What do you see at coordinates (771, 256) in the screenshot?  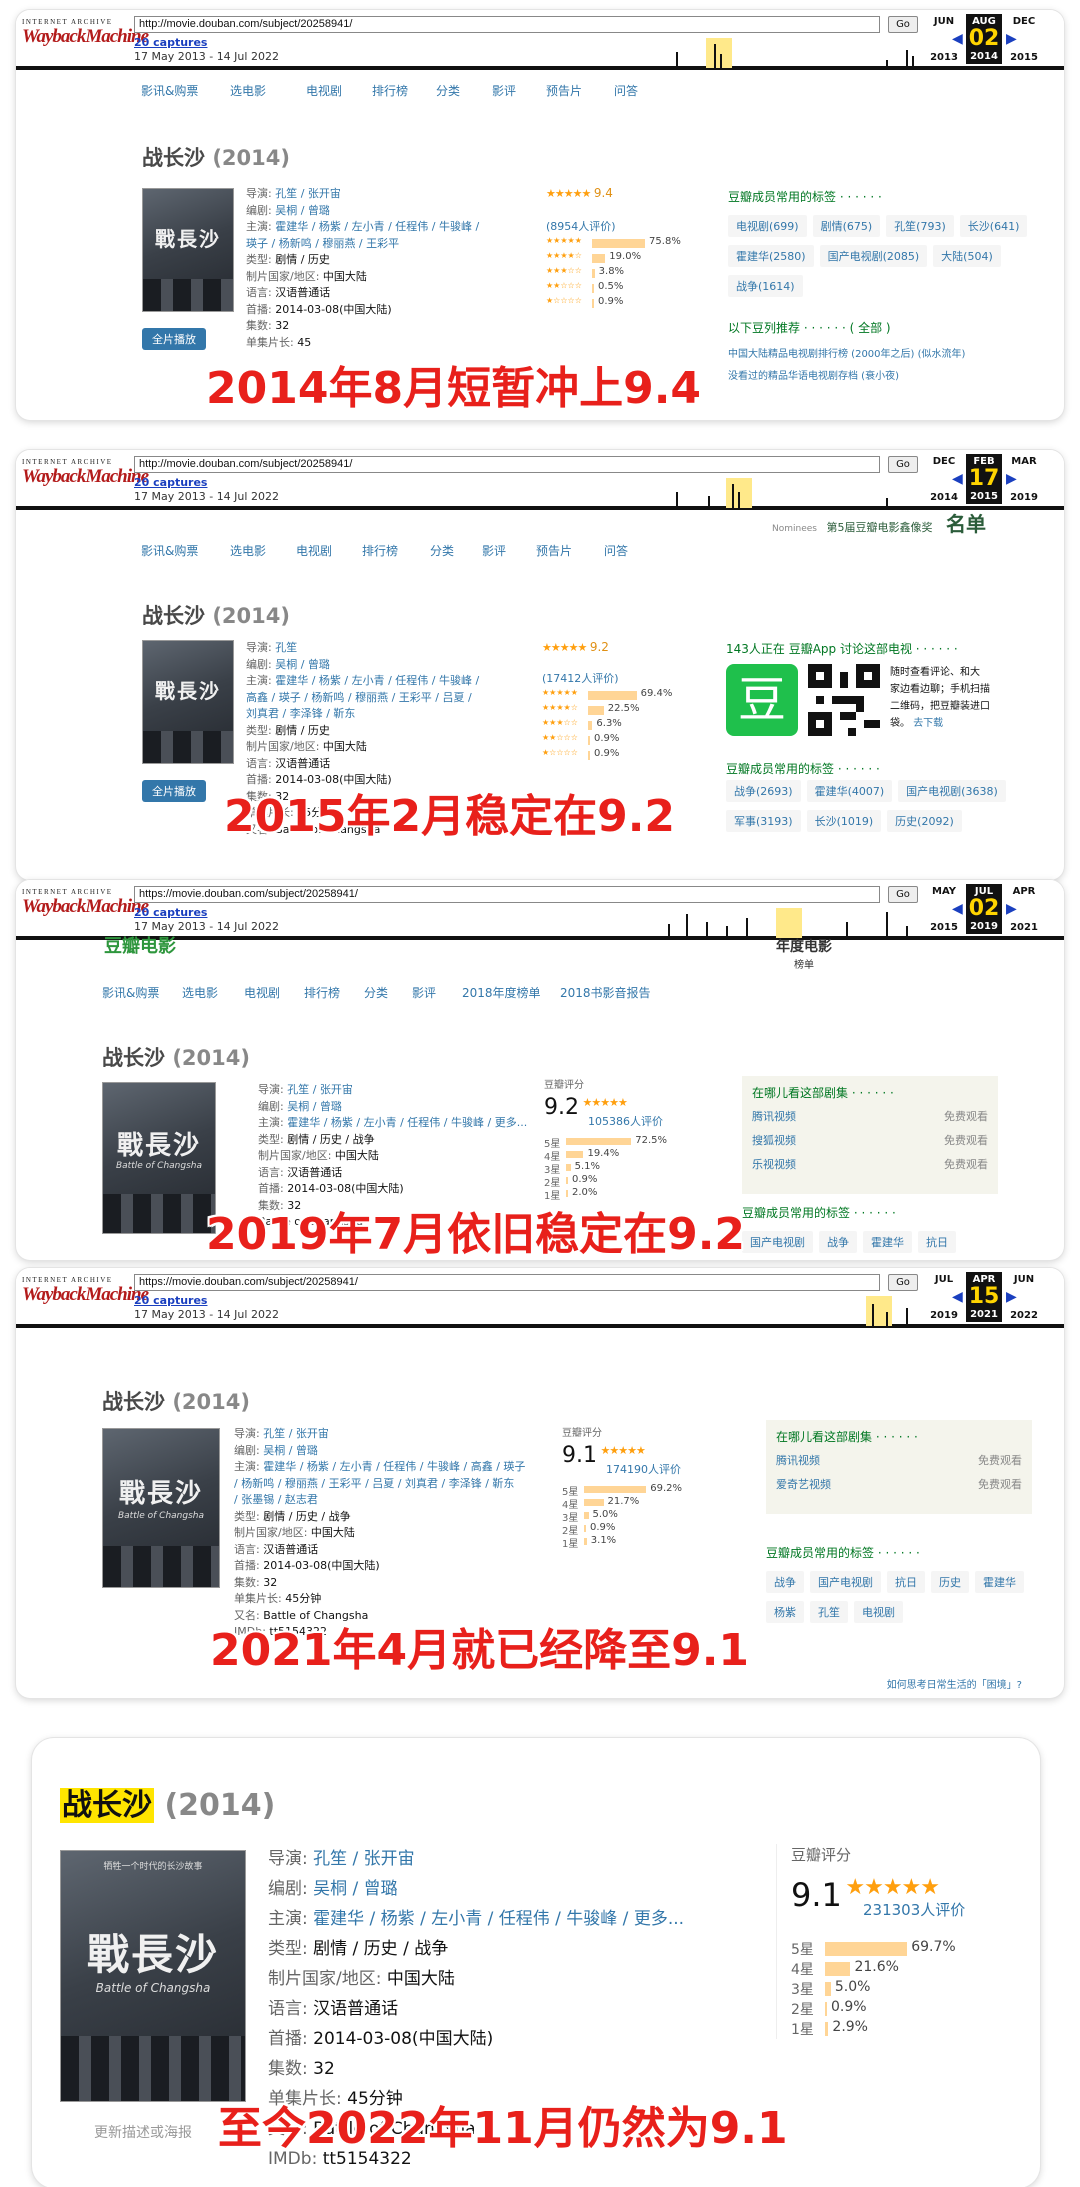 I see `tag-chip: 霍建华(2580)` at bounding box center [771, 256].